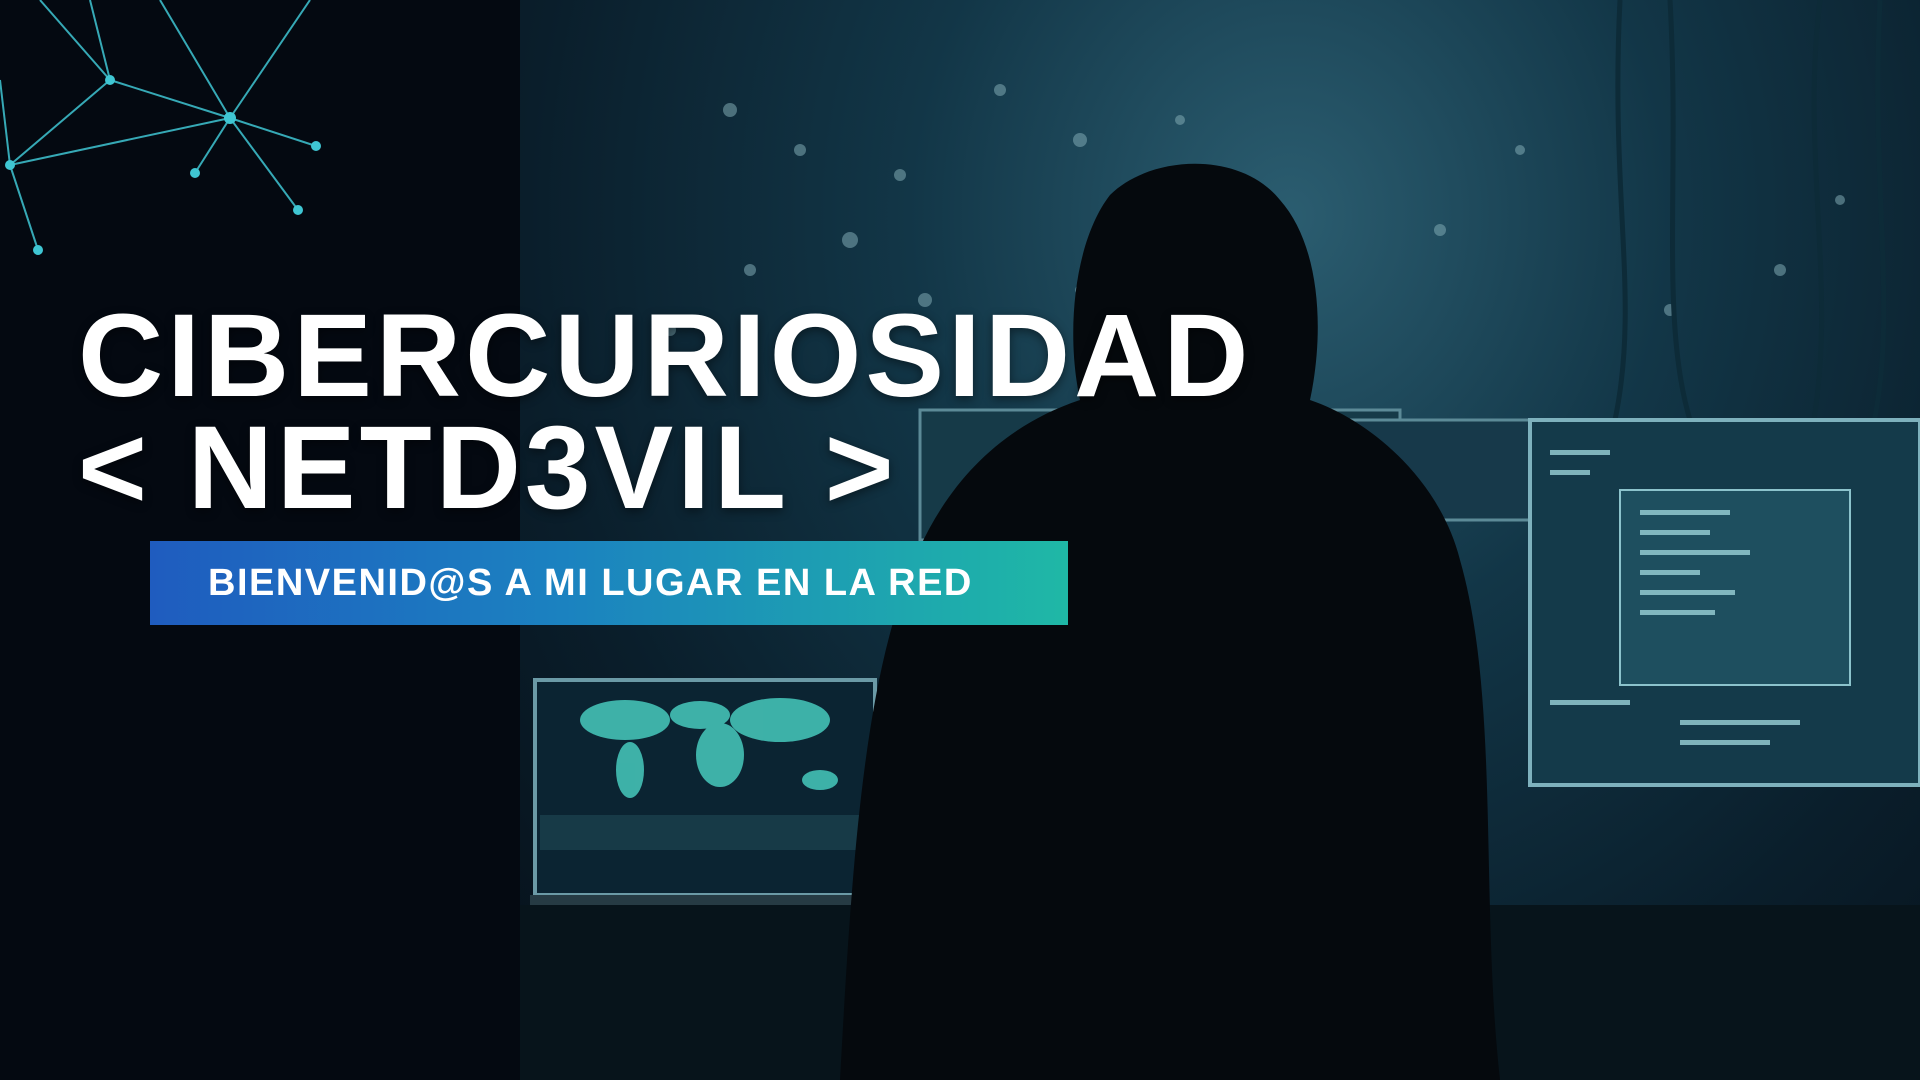  Describe the element at coordinates (160, 127) in the screenshot. I see `network-nodes-icon` at that location.